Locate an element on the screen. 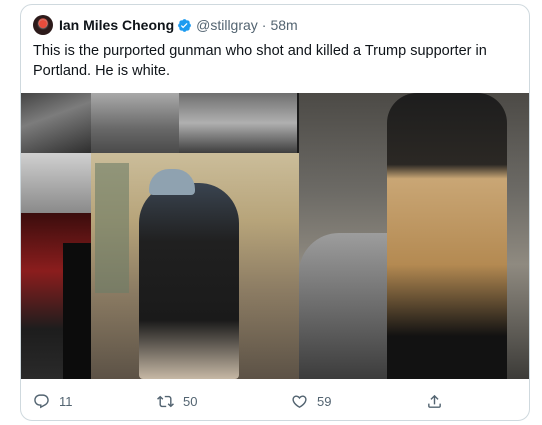  retweet-count: 50 is located at coordinates (190, 401).